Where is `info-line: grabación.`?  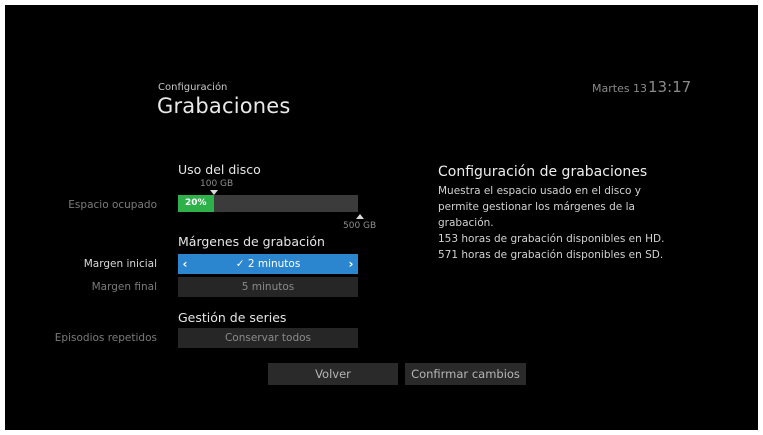 info-line: grabación. is located at coordinates (466, 223).